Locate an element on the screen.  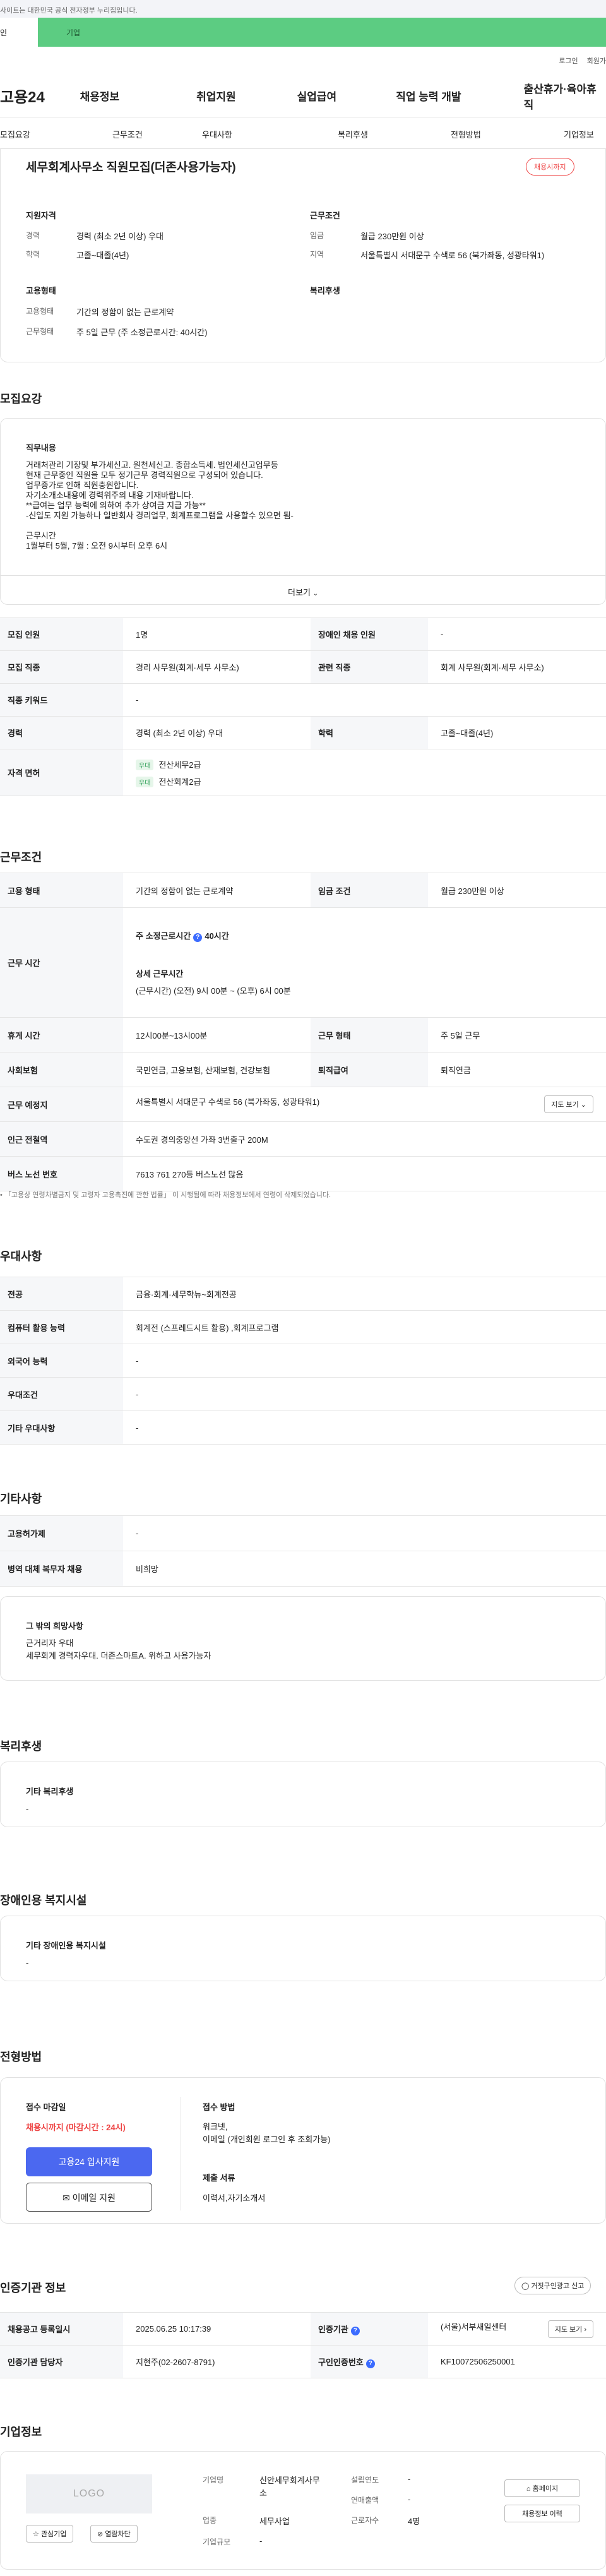
break-time-value: 12시00분~13시00분 is located at coordinates (217, 1034).